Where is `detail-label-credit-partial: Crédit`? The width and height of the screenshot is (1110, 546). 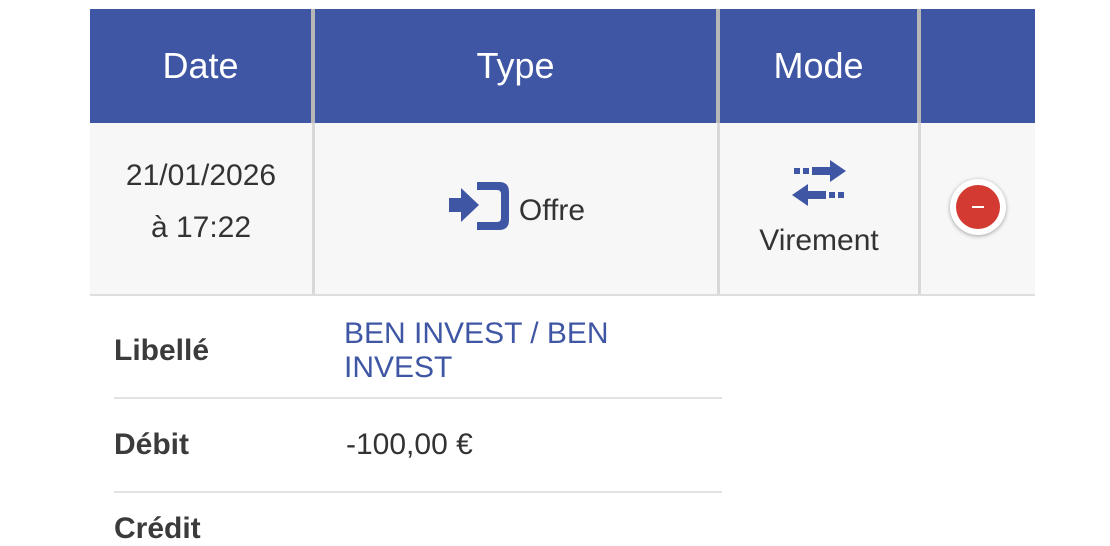
detail-label-credit-partial: Crédit is located at coordinates (157, 528).